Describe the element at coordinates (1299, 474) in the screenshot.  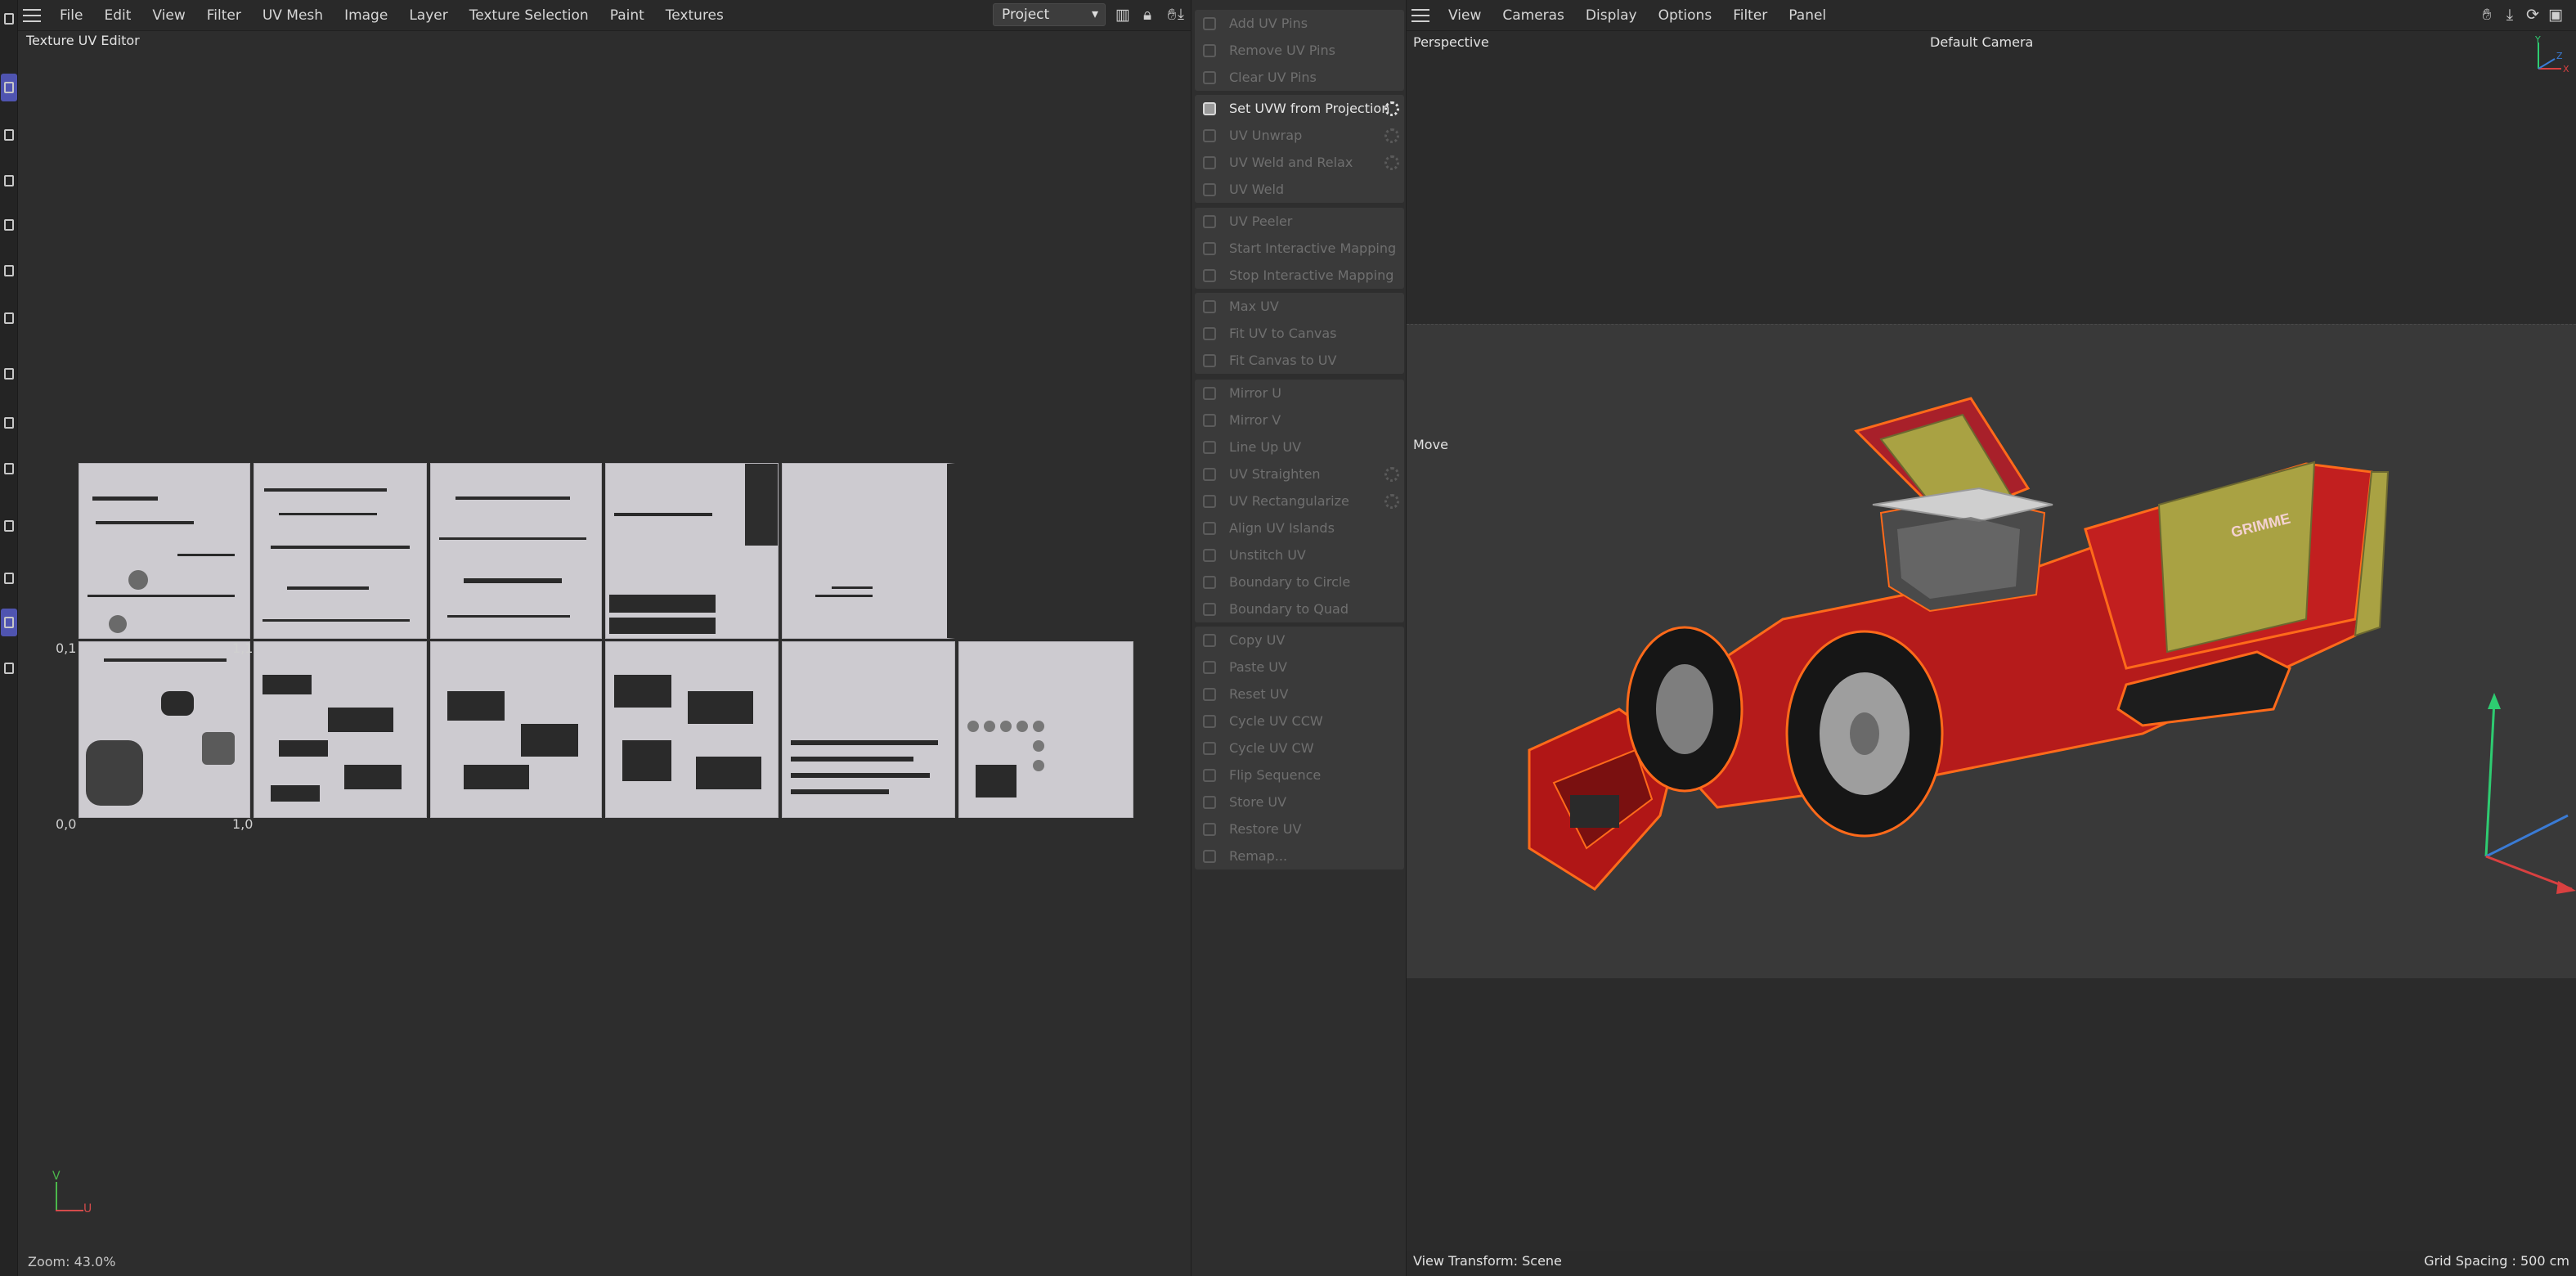
I see `uv-straighten-button: UV Straighten` at that location.